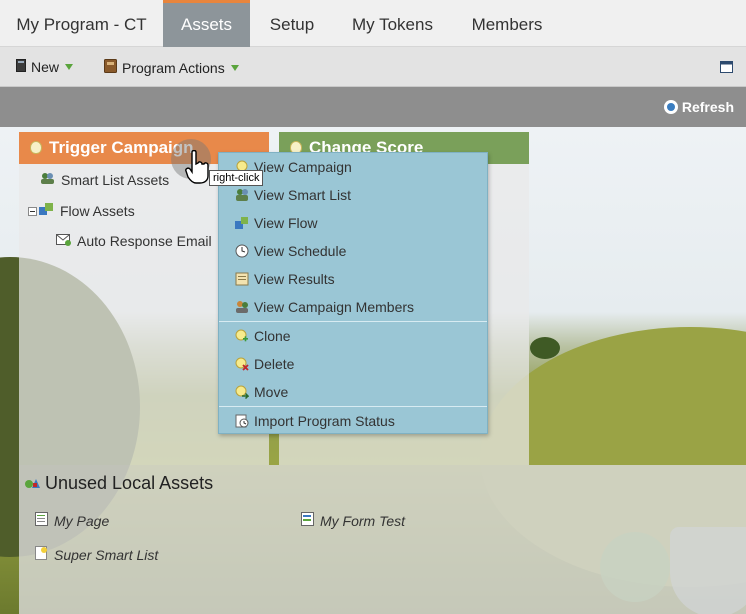  I want to click on tree-item-label: Auto Response Email, so click(144, 240).